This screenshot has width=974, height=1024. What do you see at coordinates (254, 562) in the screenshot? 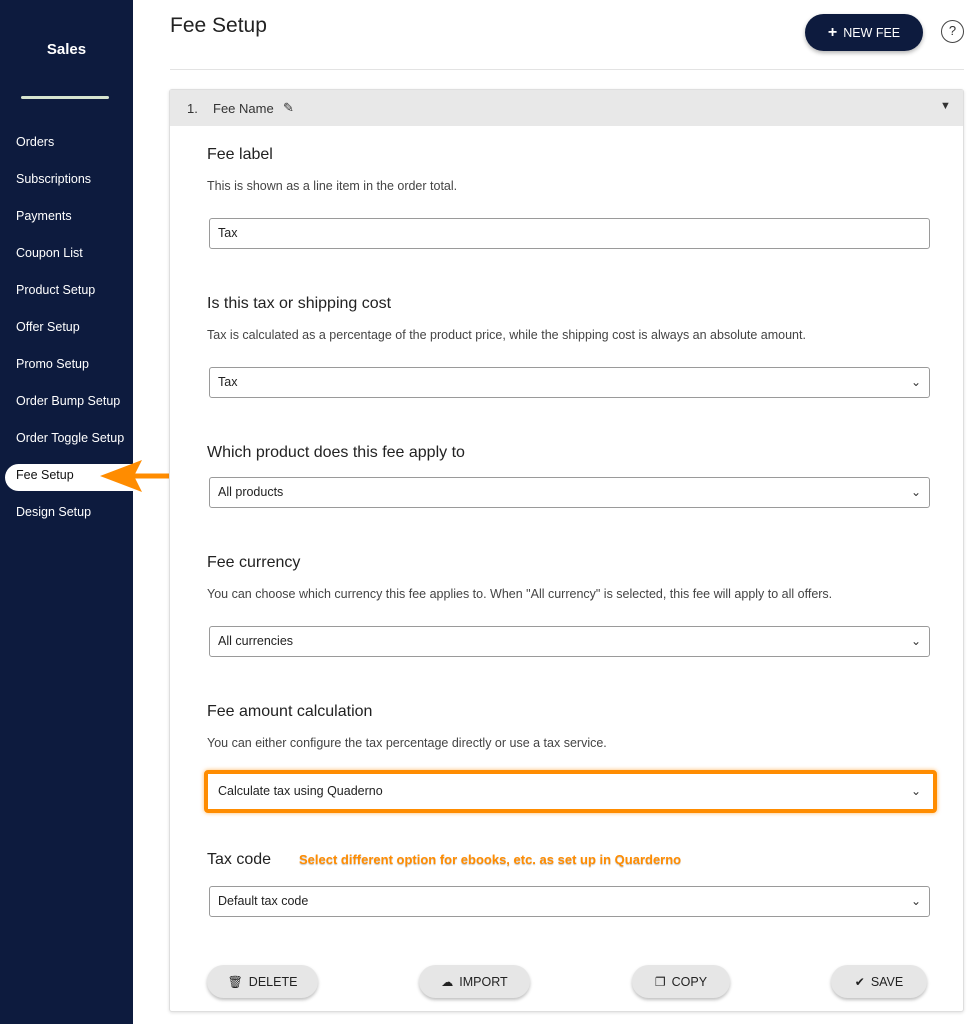
I see `fee-currency-title: Fee currency` at bounding box center [254, 562].